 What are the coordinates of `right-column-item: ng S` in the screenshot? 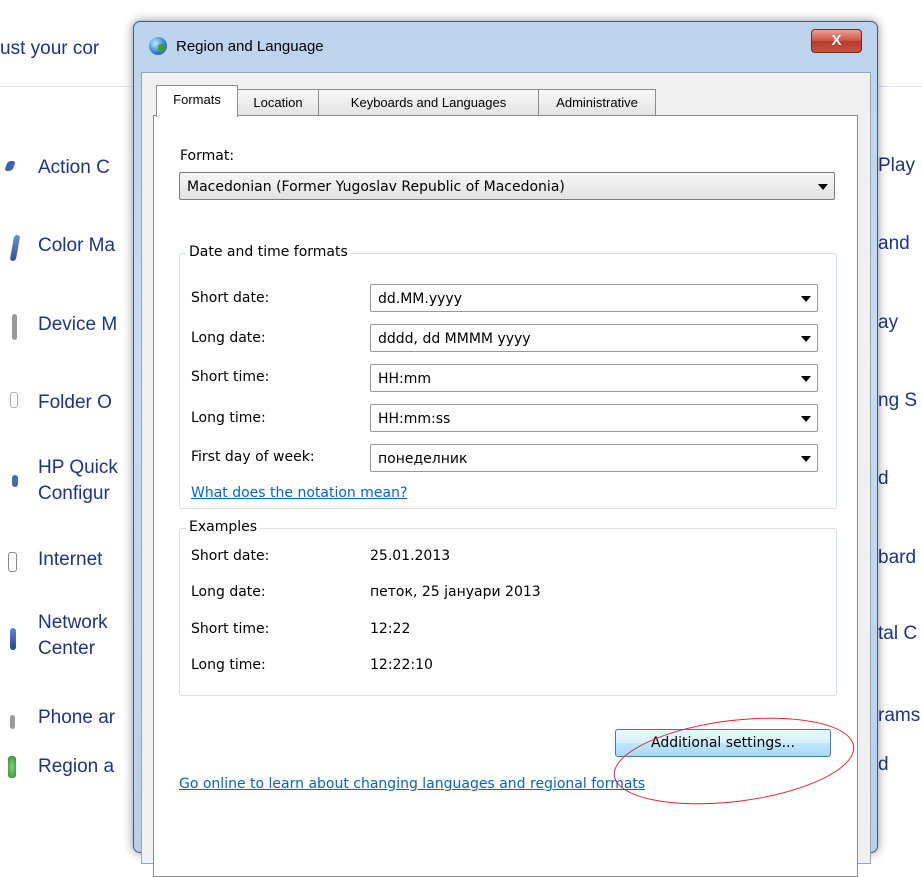 It's located at (897, 401).